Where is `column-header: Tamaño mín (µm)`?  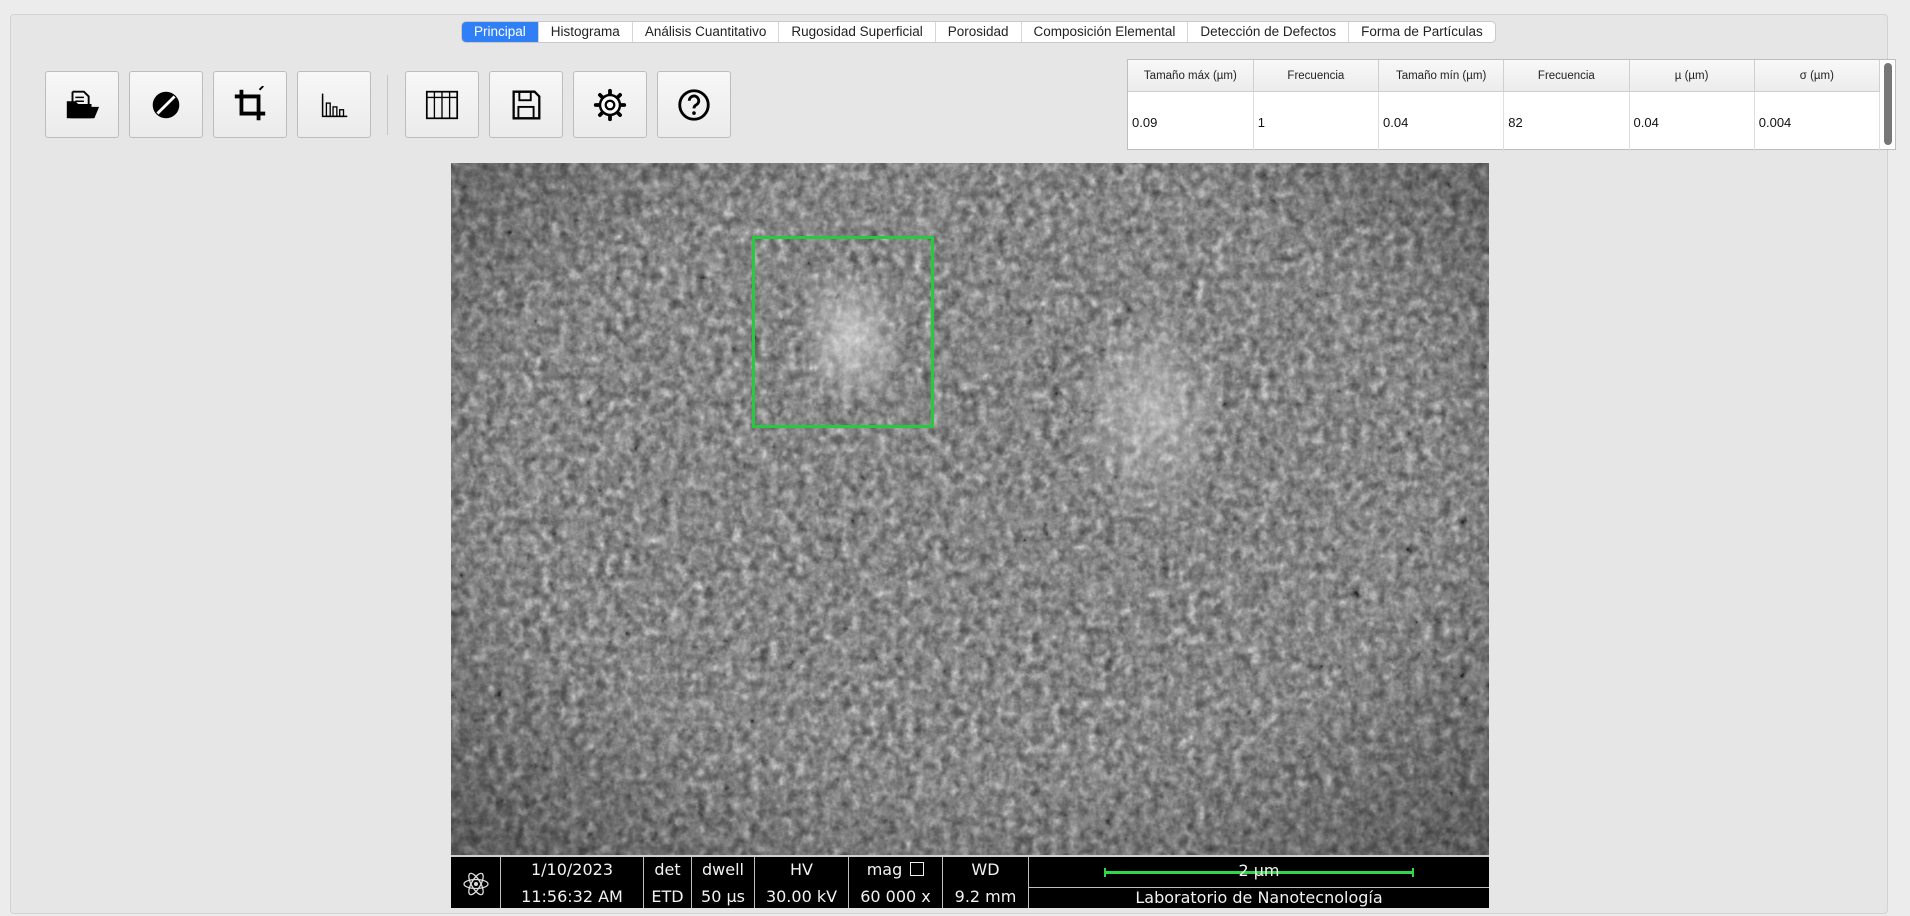
column-header: Tamaño mín (µm) is located at coordinates (1441, 76).